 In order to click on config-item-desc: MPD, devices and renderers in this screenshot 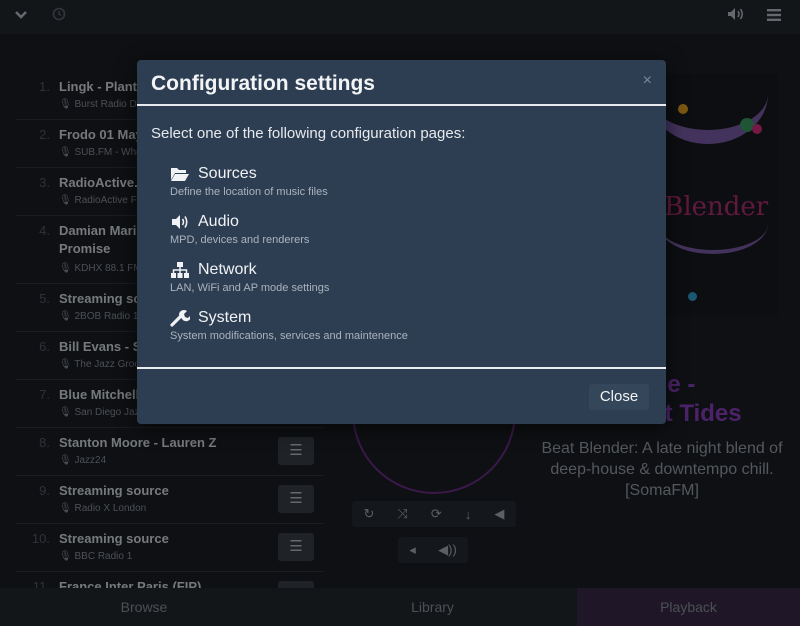, I will do `click(240, 240)`.